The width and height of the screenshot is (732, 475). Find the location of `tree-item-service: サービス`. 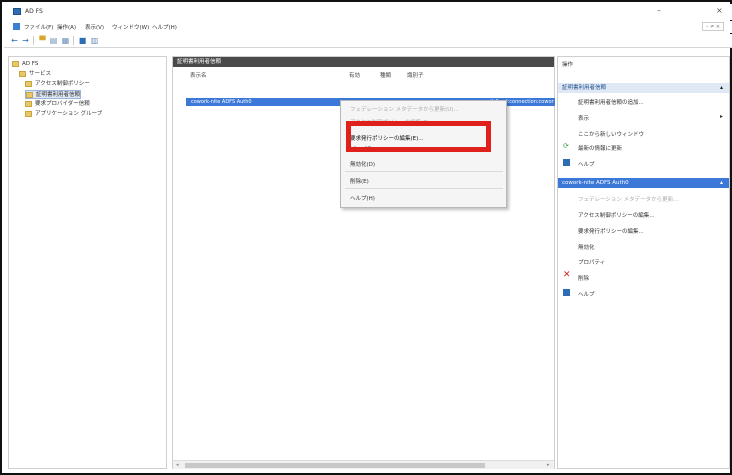

tree-item-service: サービス is located at coordinates (35, 74).